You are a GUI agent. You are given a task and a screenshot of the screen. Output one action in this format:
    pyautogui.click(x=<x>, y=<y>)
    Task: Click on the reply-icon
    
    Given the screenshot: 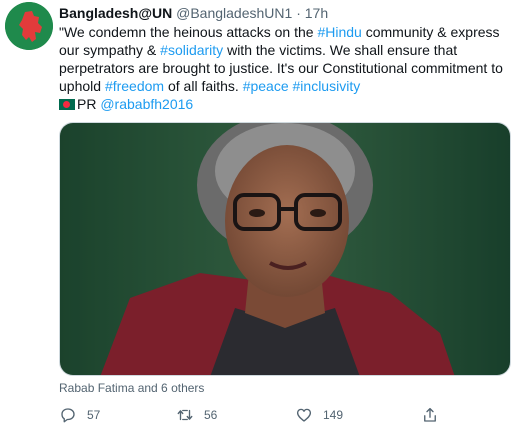 What is the action you would take?
    pyautogui.click(x=68, y=415)
    